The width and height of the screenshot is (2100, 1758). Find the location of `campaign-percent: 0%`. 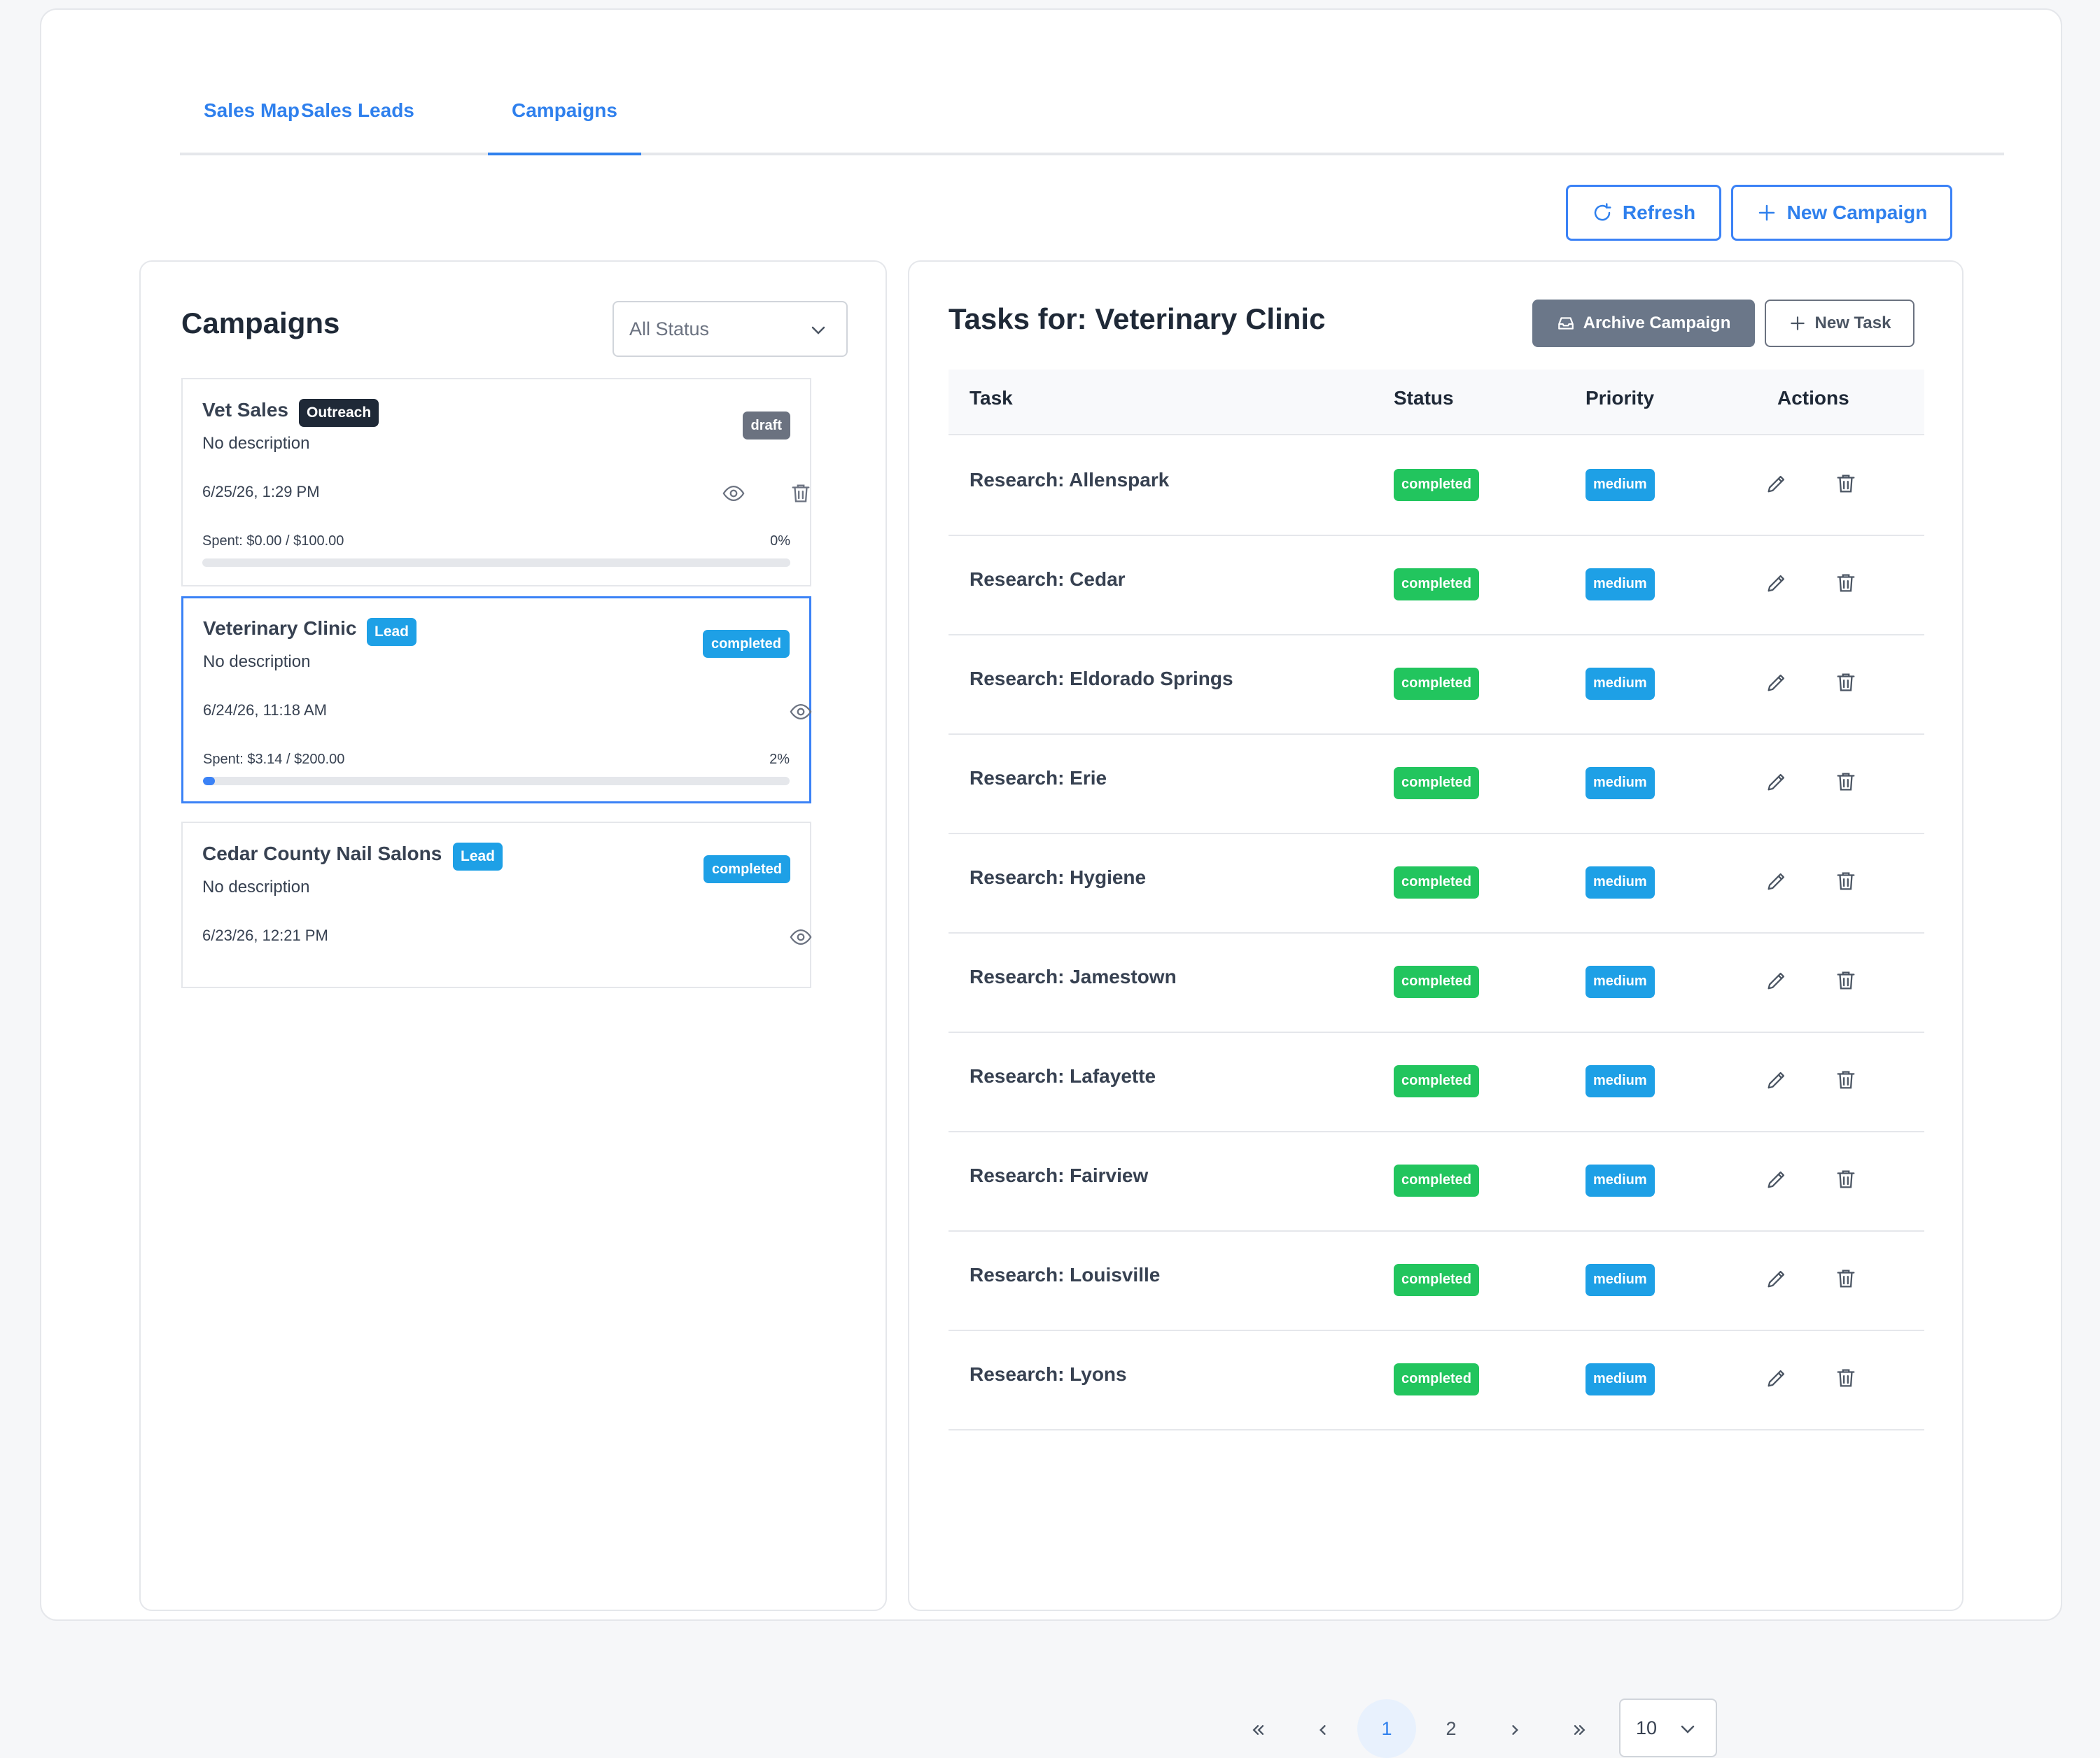

campaign-percent: 0% is located at coordinates (780, 541).